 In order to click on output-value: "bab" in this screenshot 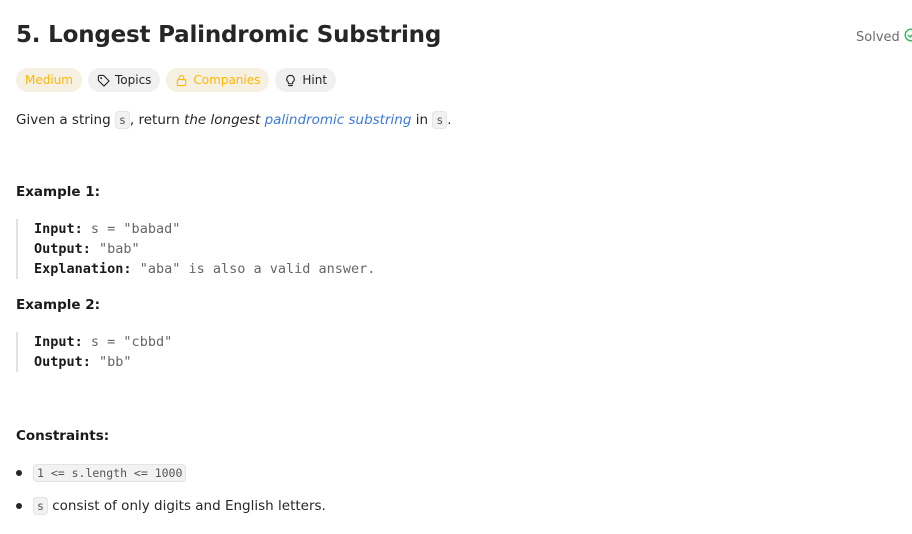, I will do `click(119, 249)`.